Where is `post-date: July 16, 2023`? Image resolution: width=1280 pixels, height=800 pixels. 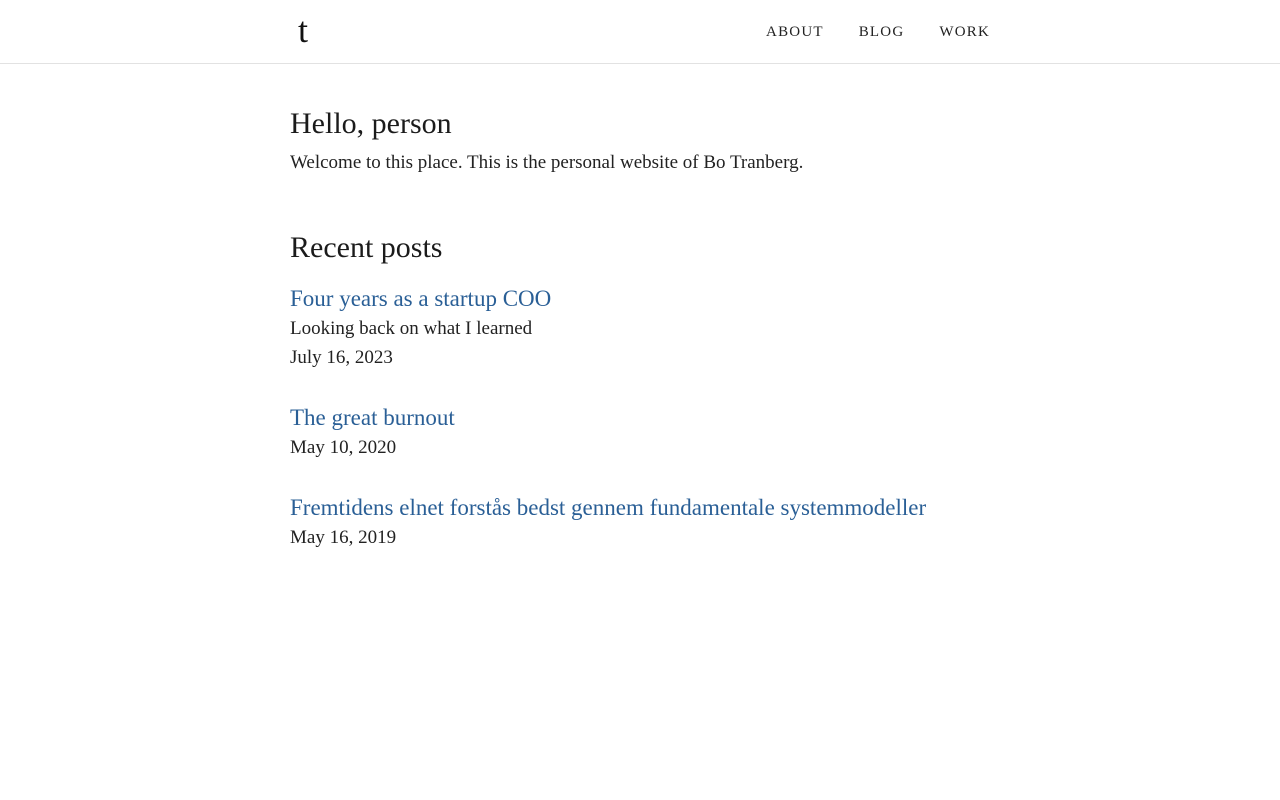 post-date: July 16, 2023 is located at coordinates (341, 357).